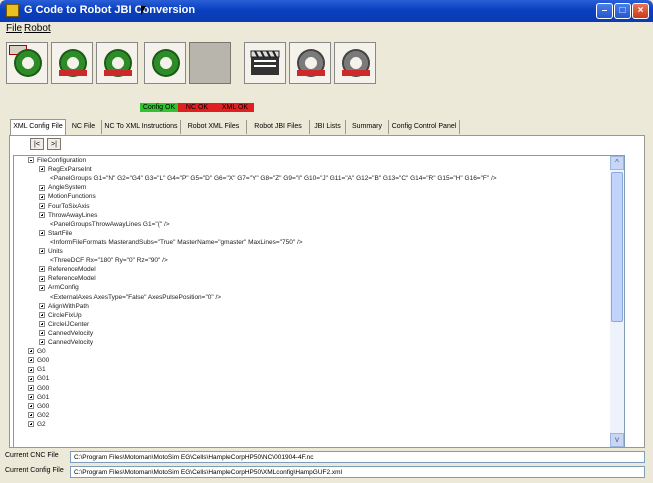 This screenshot has height=483, width=653. Describe the element at coordinates (328, 127) in the screenshot. I see `tab-jbi-lists: JBI Lists` at that location.